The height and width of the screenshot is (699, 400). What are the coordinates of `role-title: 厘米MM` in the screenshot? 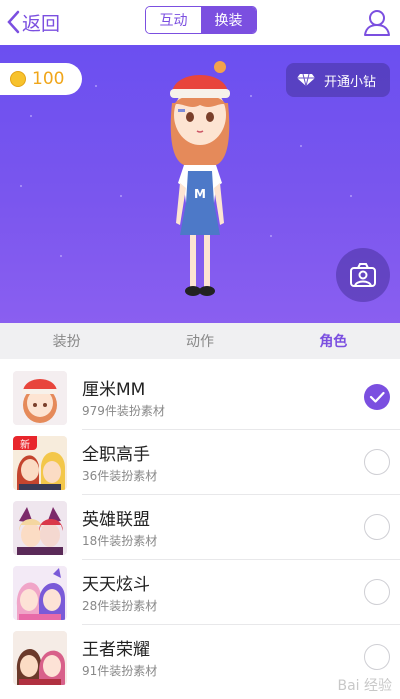 It's located at (114, 390).